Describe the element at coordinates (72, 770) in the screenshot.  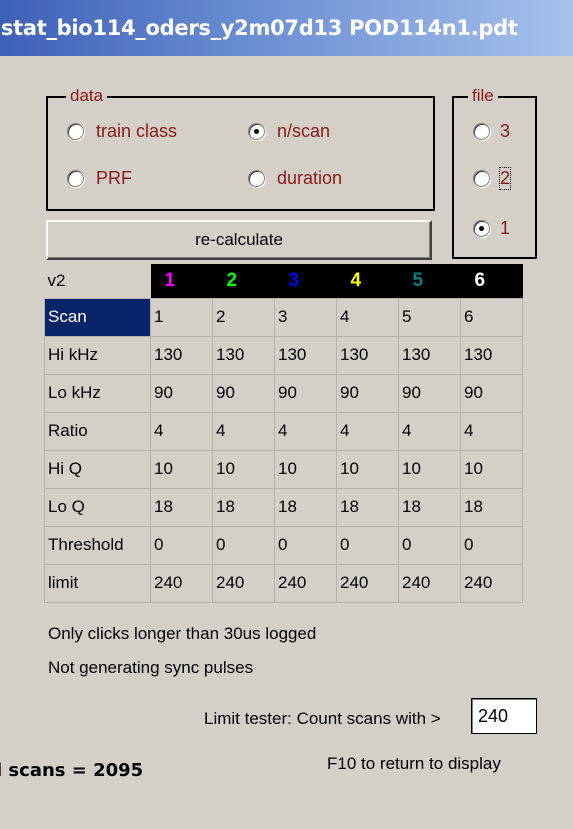
I see `scan-count: l scans = 2095` at that location.